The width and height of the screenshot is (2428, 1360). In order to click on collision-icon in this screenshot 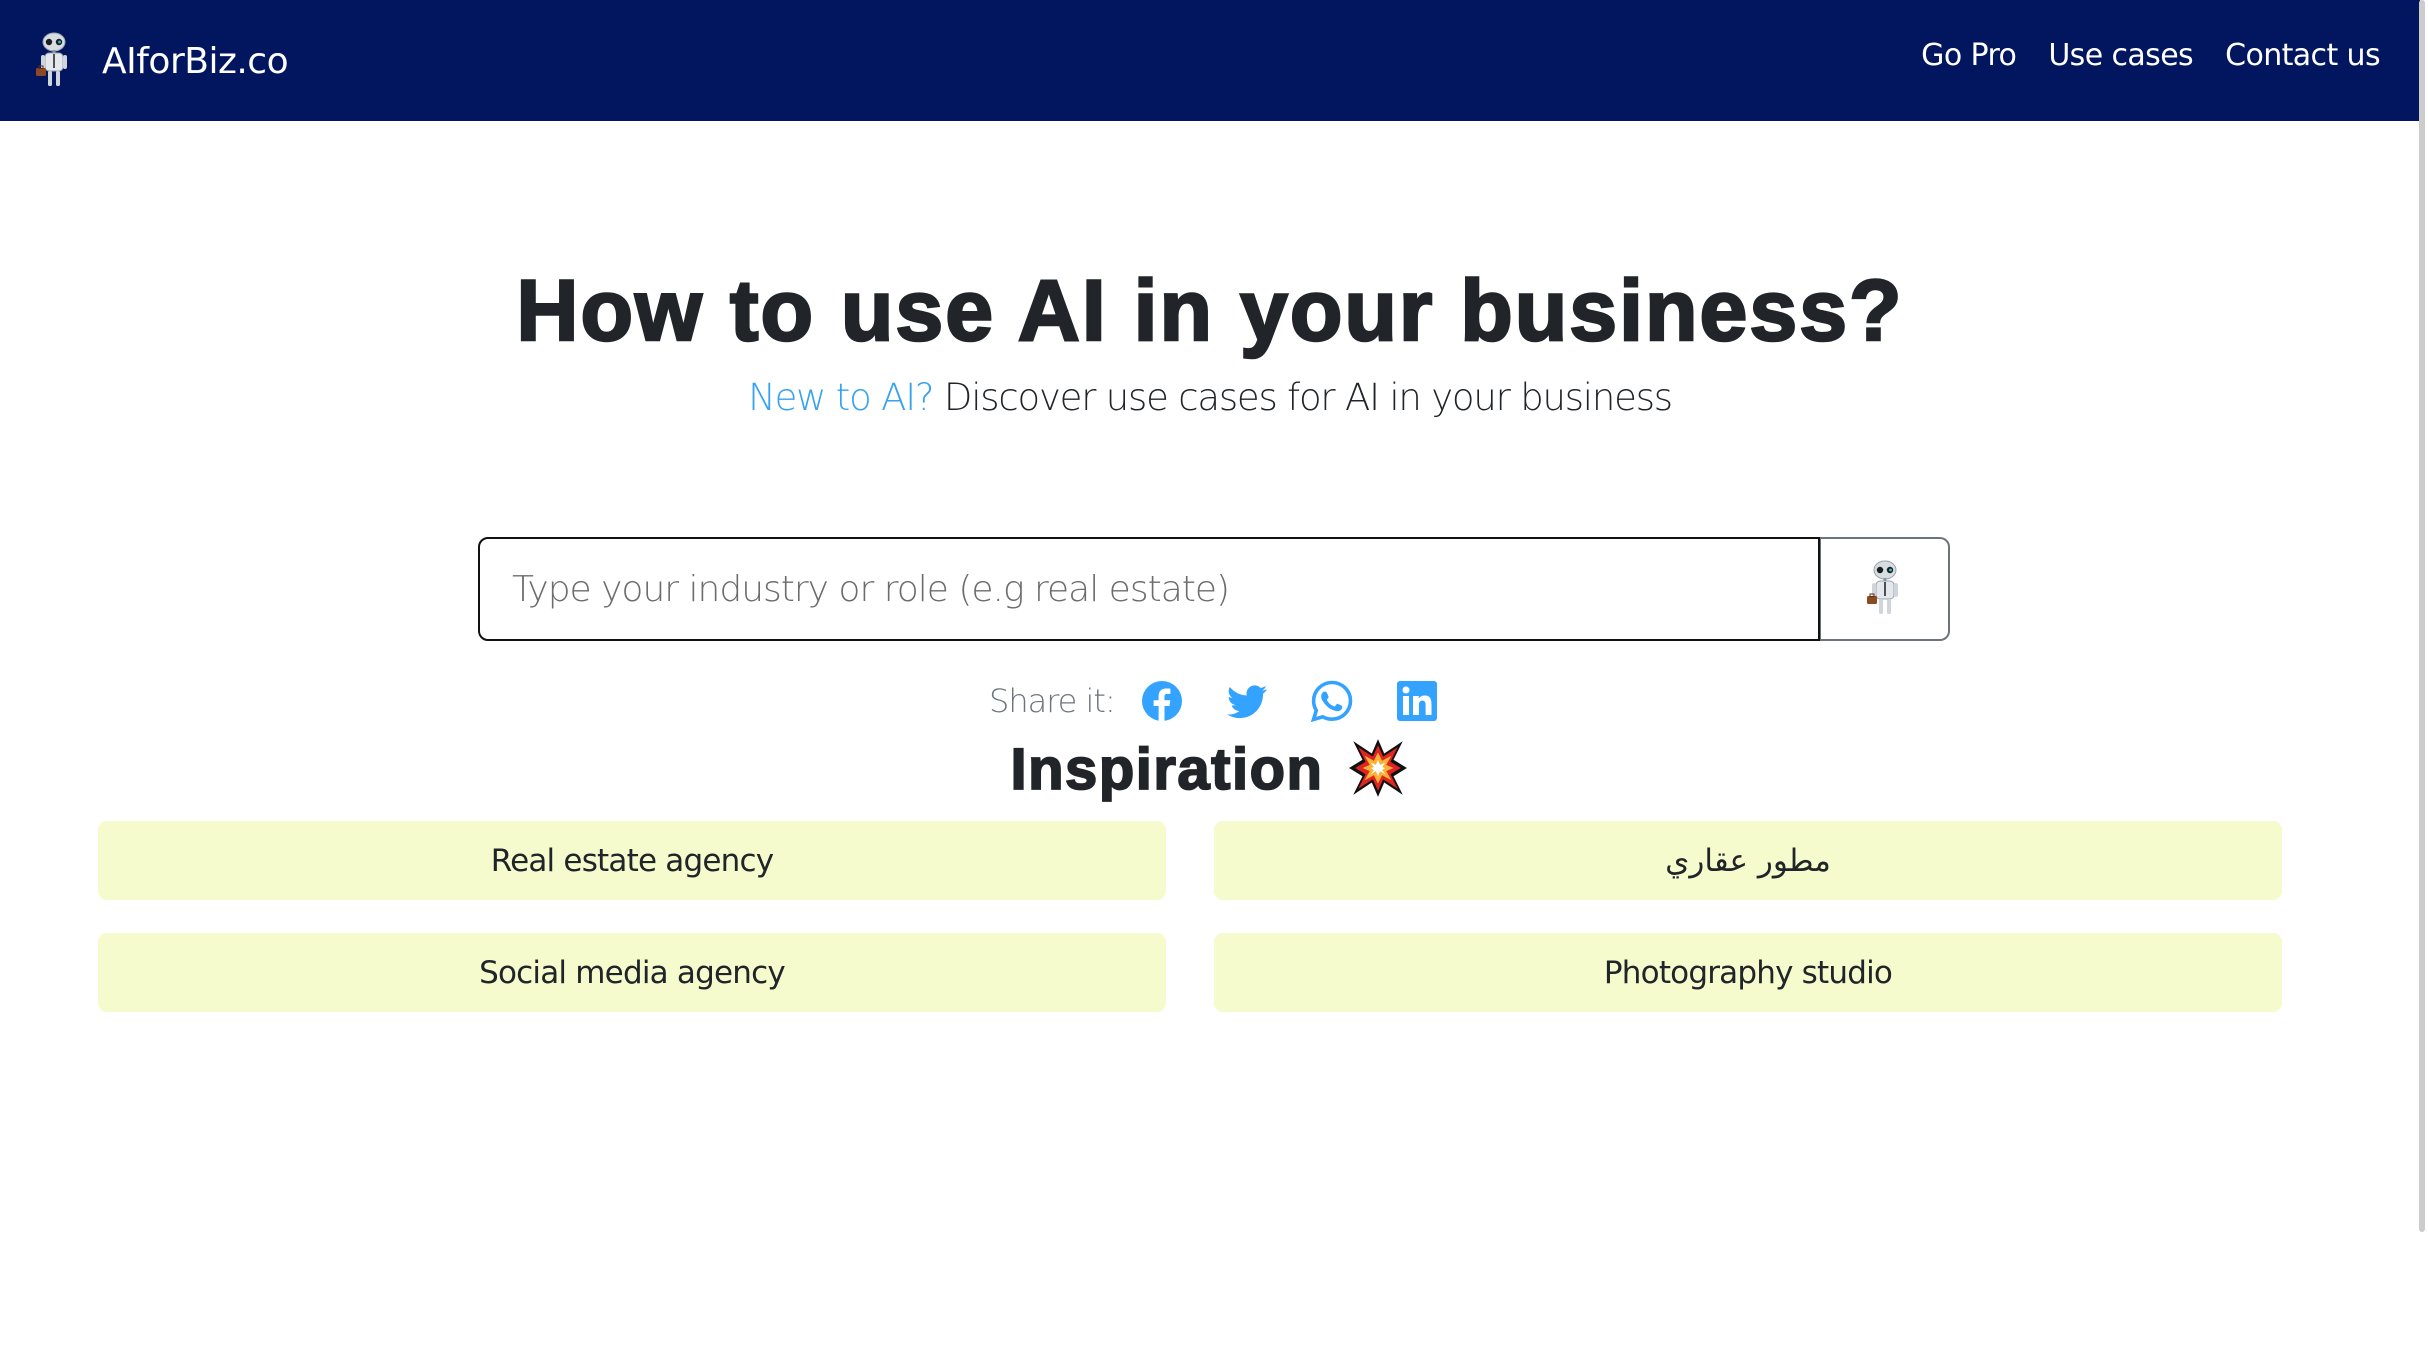, I will do `click(1378, 768)`.